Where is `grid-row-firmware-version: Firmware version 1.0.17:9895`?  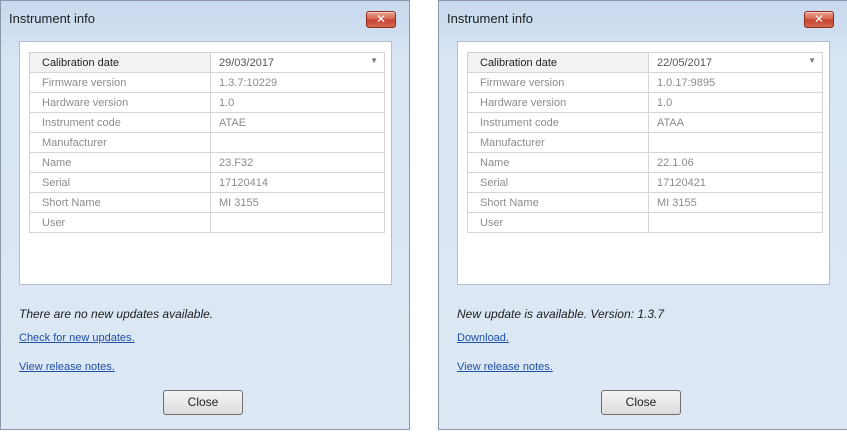
grid-row-firmware-version: Firmware version 1.0.17:9895 is located at coordinates (645, 82).